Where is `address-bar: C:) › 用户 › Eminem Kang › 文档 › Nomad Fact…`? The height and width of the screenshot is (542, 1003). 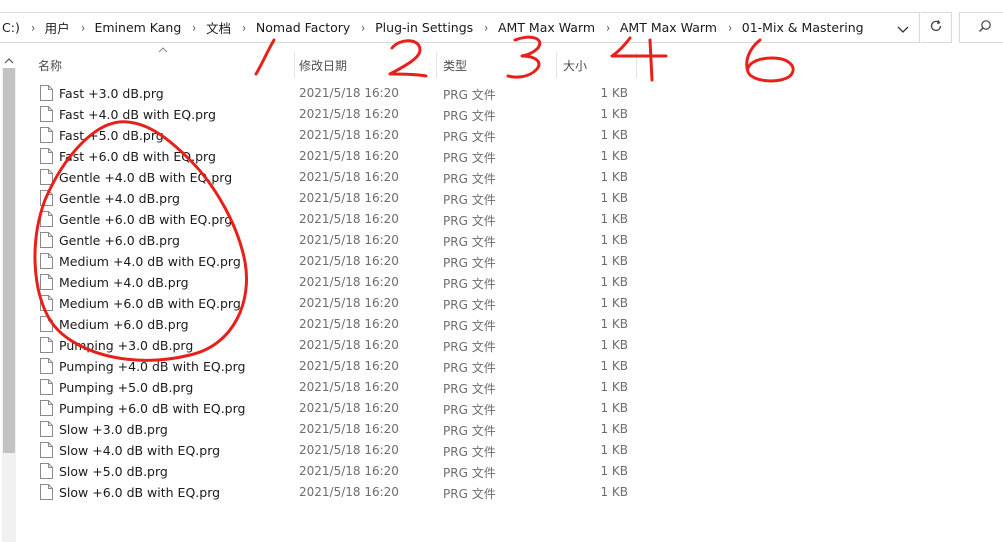
address-bar: C:) › 用户 › Eminem Kang › 文档 › Nomad Fact… is located at coordinates (460, 27).